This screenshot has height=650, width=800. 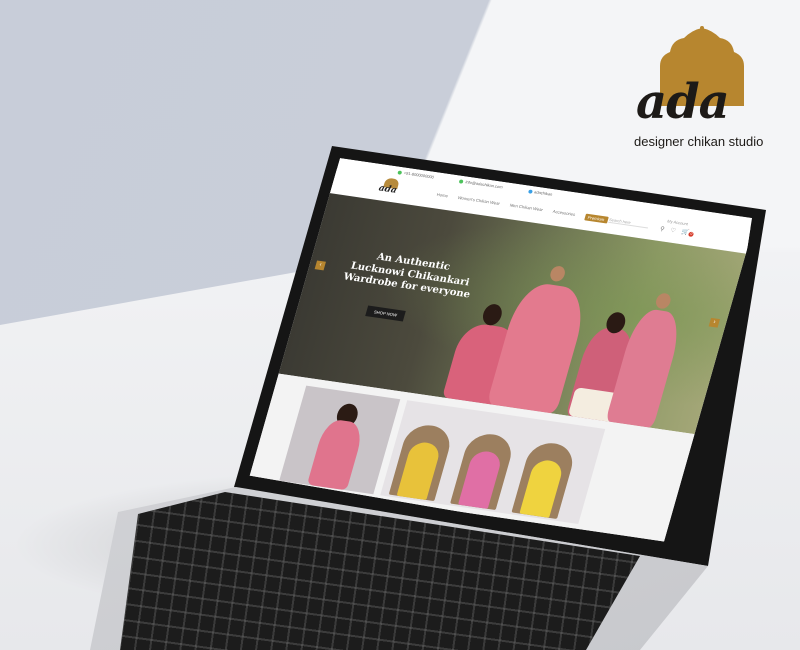 What do you see at coordinates (442, 196) in the screenshot?
I see `nav-item-home: Home` at bounding box center [442, 196].